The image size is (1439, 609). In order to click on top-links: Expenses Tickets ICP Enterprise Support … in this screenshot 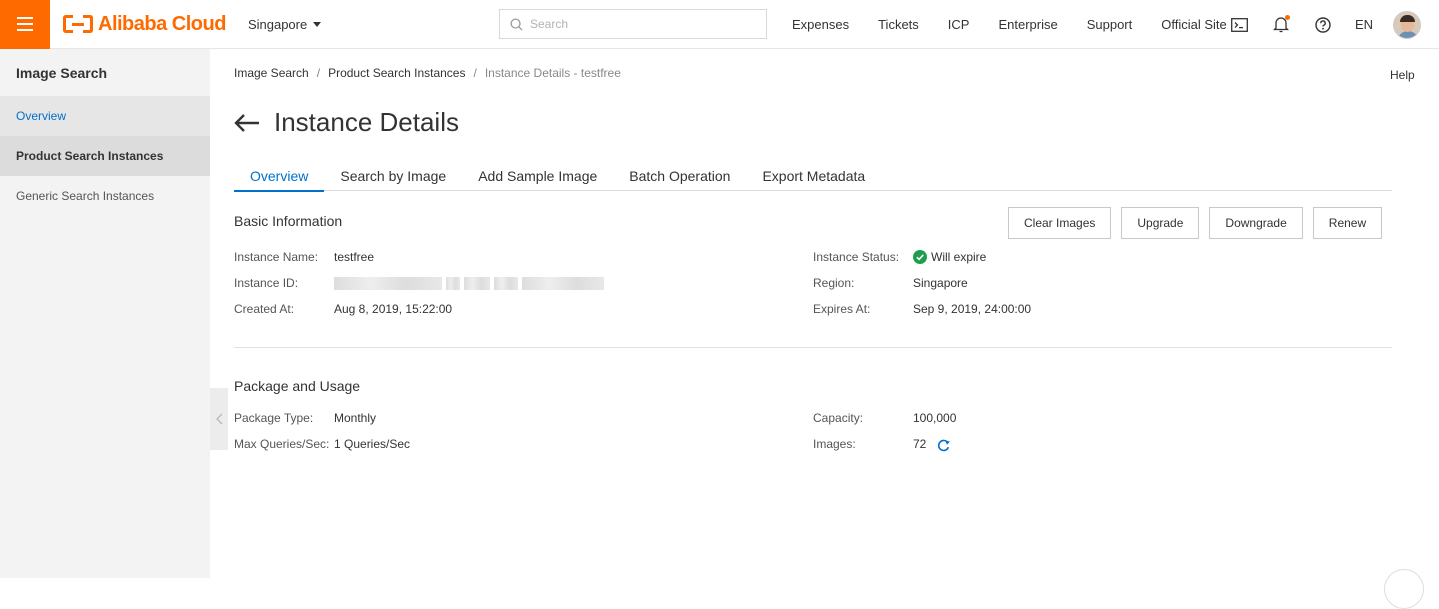, I will do `click(1024, 24)`.